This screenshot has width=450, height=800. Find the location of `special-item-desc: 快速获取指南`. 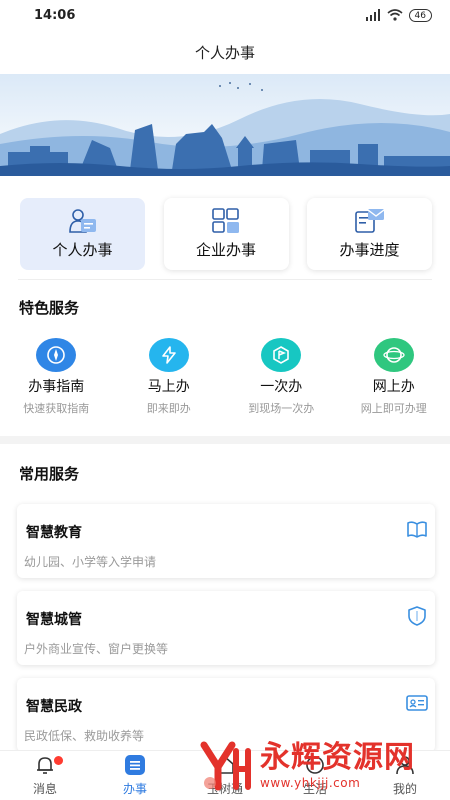

special-item-desc: 快速获取指南 is located at coordinates (56, 408).